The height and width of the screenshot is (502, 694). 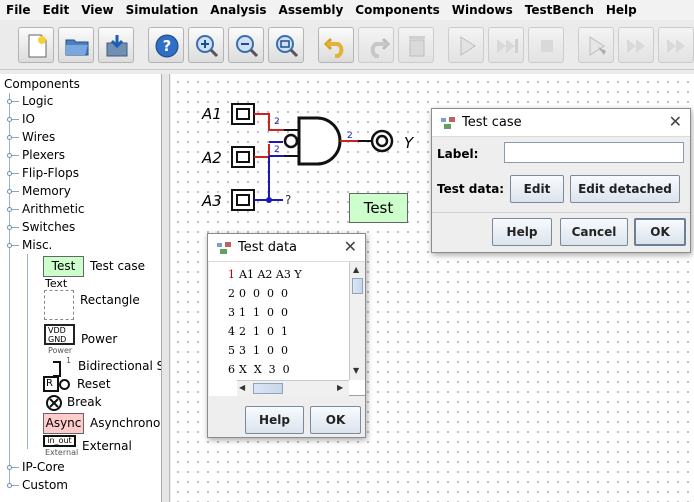 I want to click on external-icon-caption: External, so click(x=62, y=452).